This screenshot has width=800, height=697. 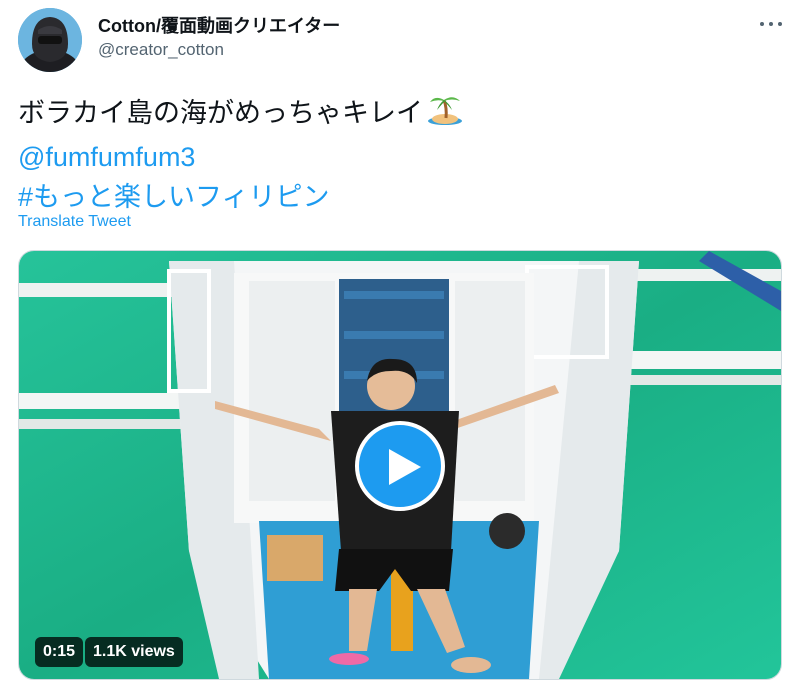 I want to click on play-icon, so click(x=405, y=467).